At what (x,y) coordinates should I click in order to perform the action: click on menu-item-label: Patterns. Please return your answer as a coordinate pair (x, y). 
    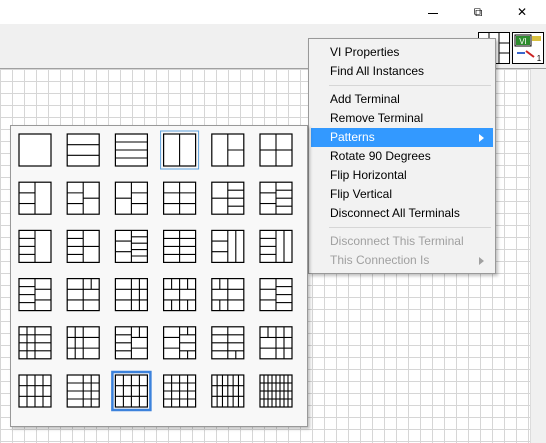
    Looking at the image, I should click on (352, 137).